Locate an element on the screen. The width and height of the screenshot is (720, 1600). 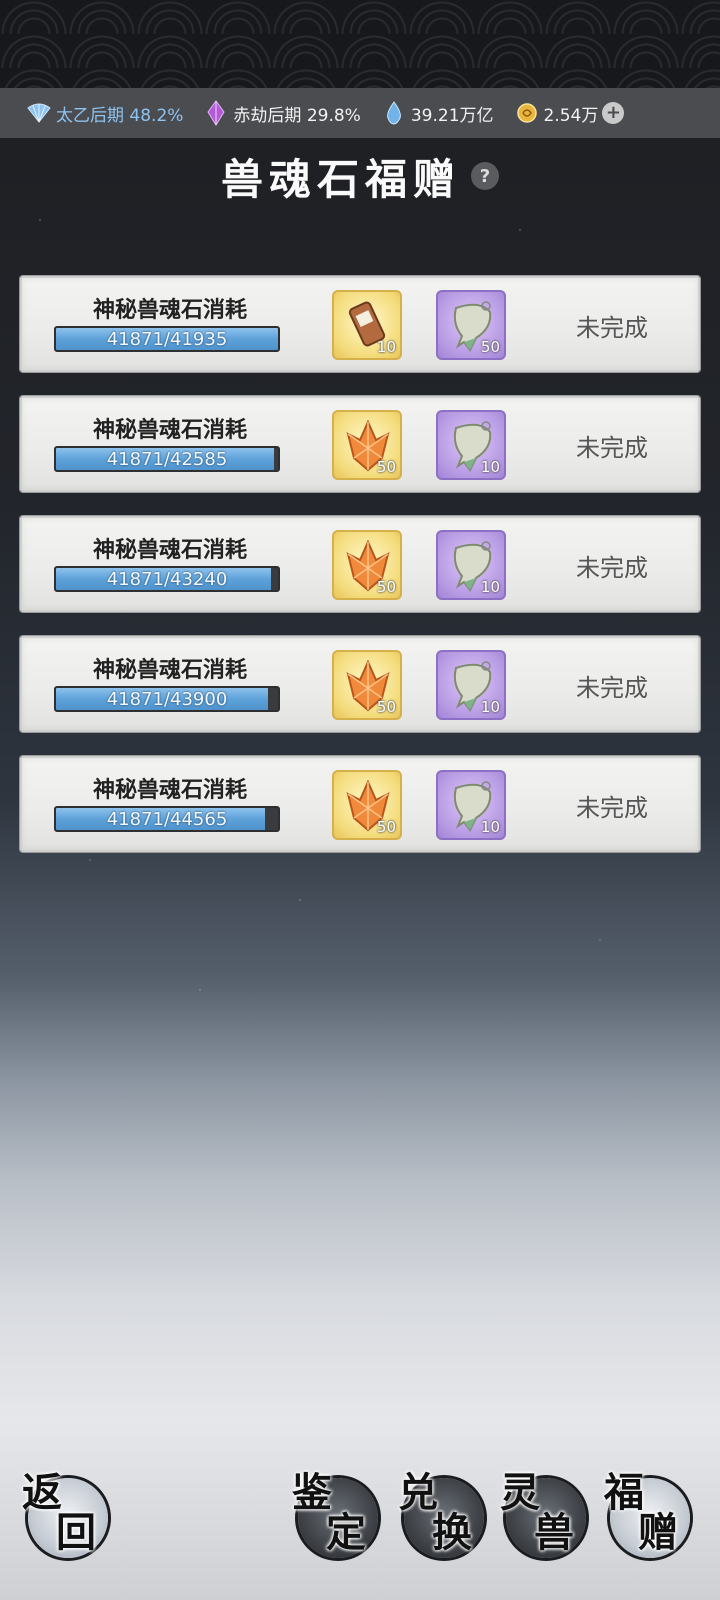
back-button: 返 回 is located at coordinates (65, 1513).